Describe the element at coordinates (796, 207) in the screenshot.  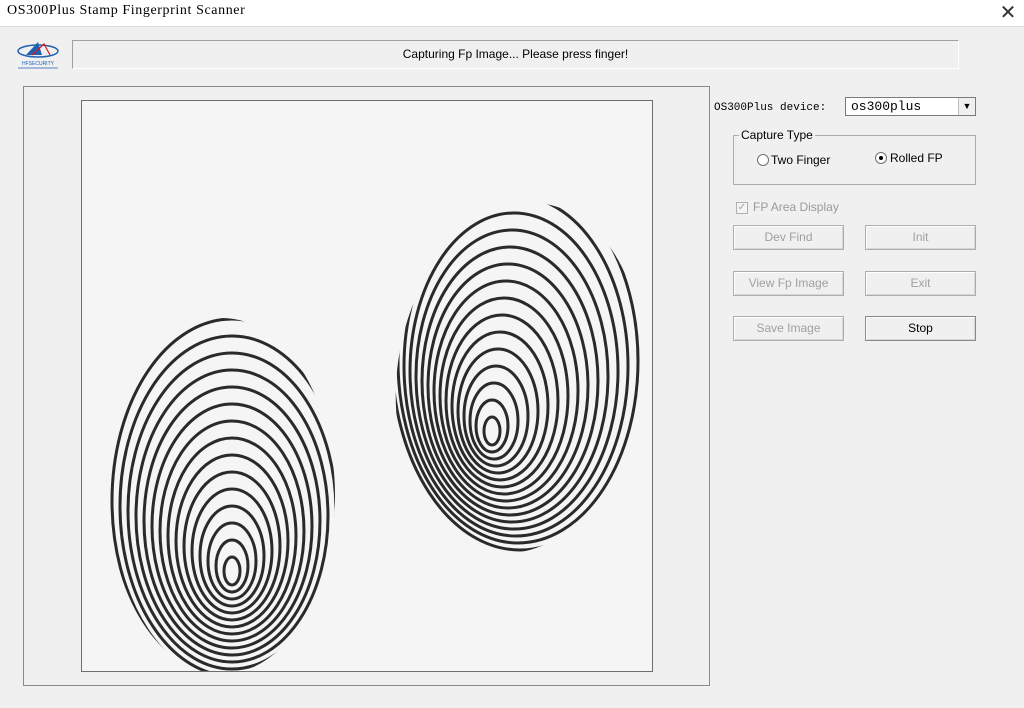
I see `fp-area-display-label: FP Area Display` at that location.